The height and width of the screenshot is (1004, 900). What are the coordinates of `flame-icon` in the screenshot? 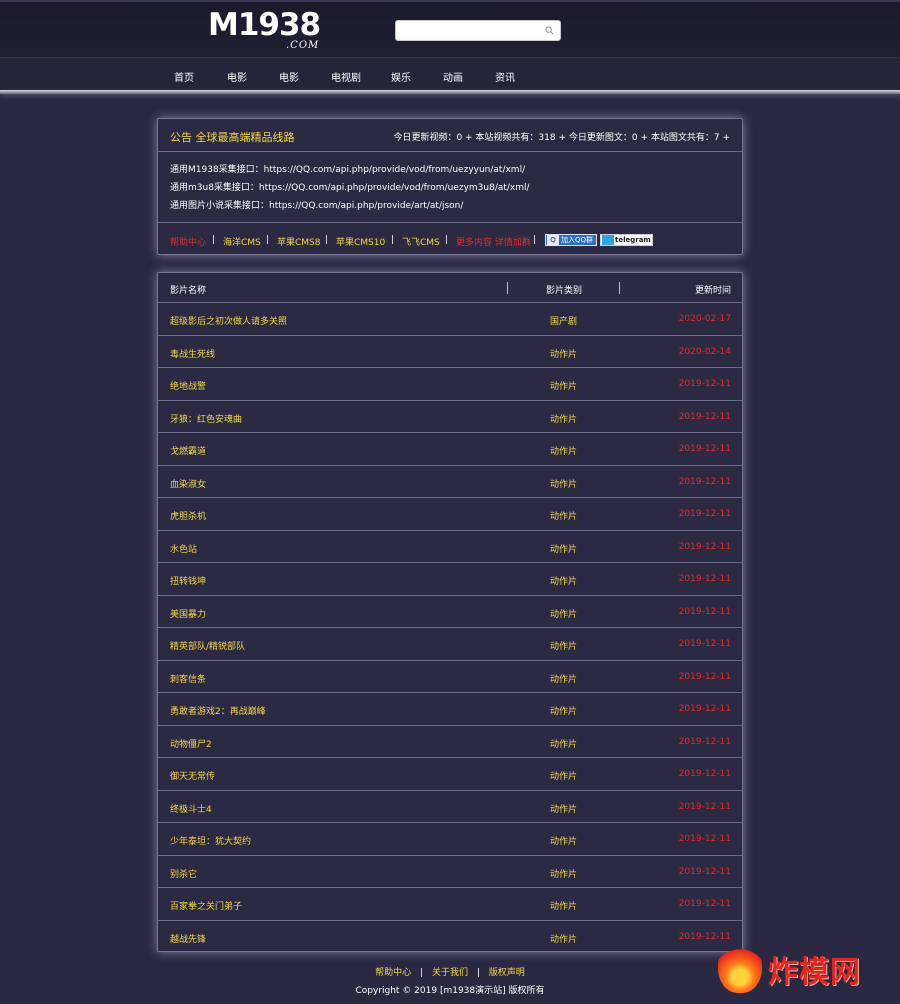 It's located at (740, 966).